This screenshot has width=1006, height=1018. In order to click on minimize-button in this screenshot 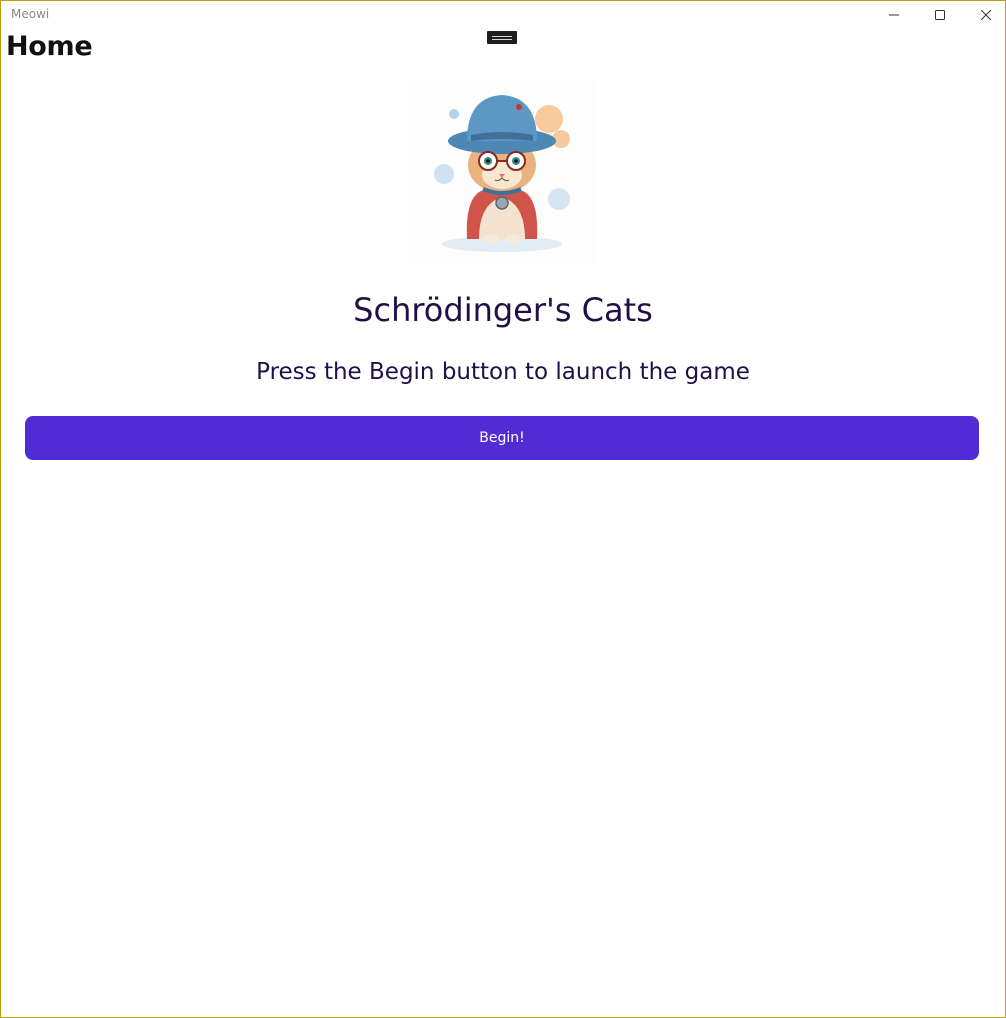, I will do `click(894, 15)`.